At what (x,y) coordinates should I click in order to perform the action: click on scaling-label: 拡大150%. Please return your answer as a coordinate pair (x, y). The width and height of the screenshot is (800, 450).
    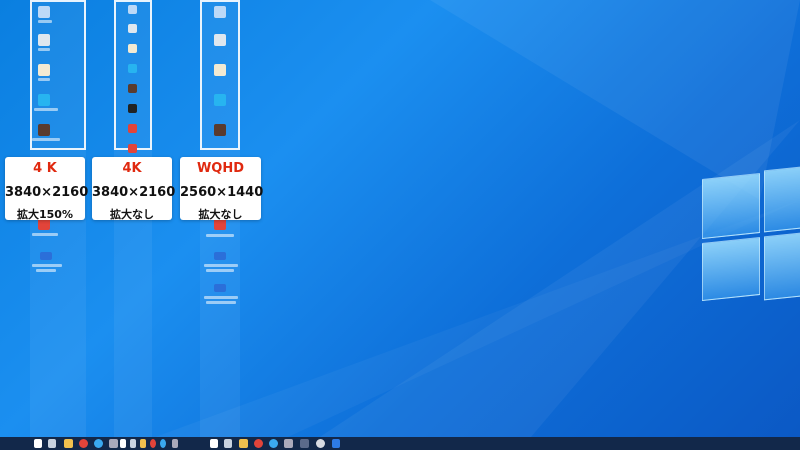
    Looking at the image, I should click on (45, 214).